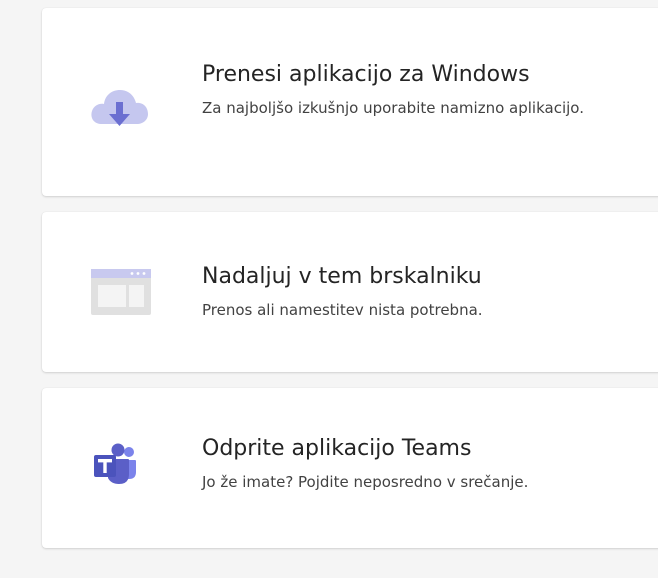 This screenshot has width=658, height=578. I want to click on teams-logo-icon, so click(115, 463).